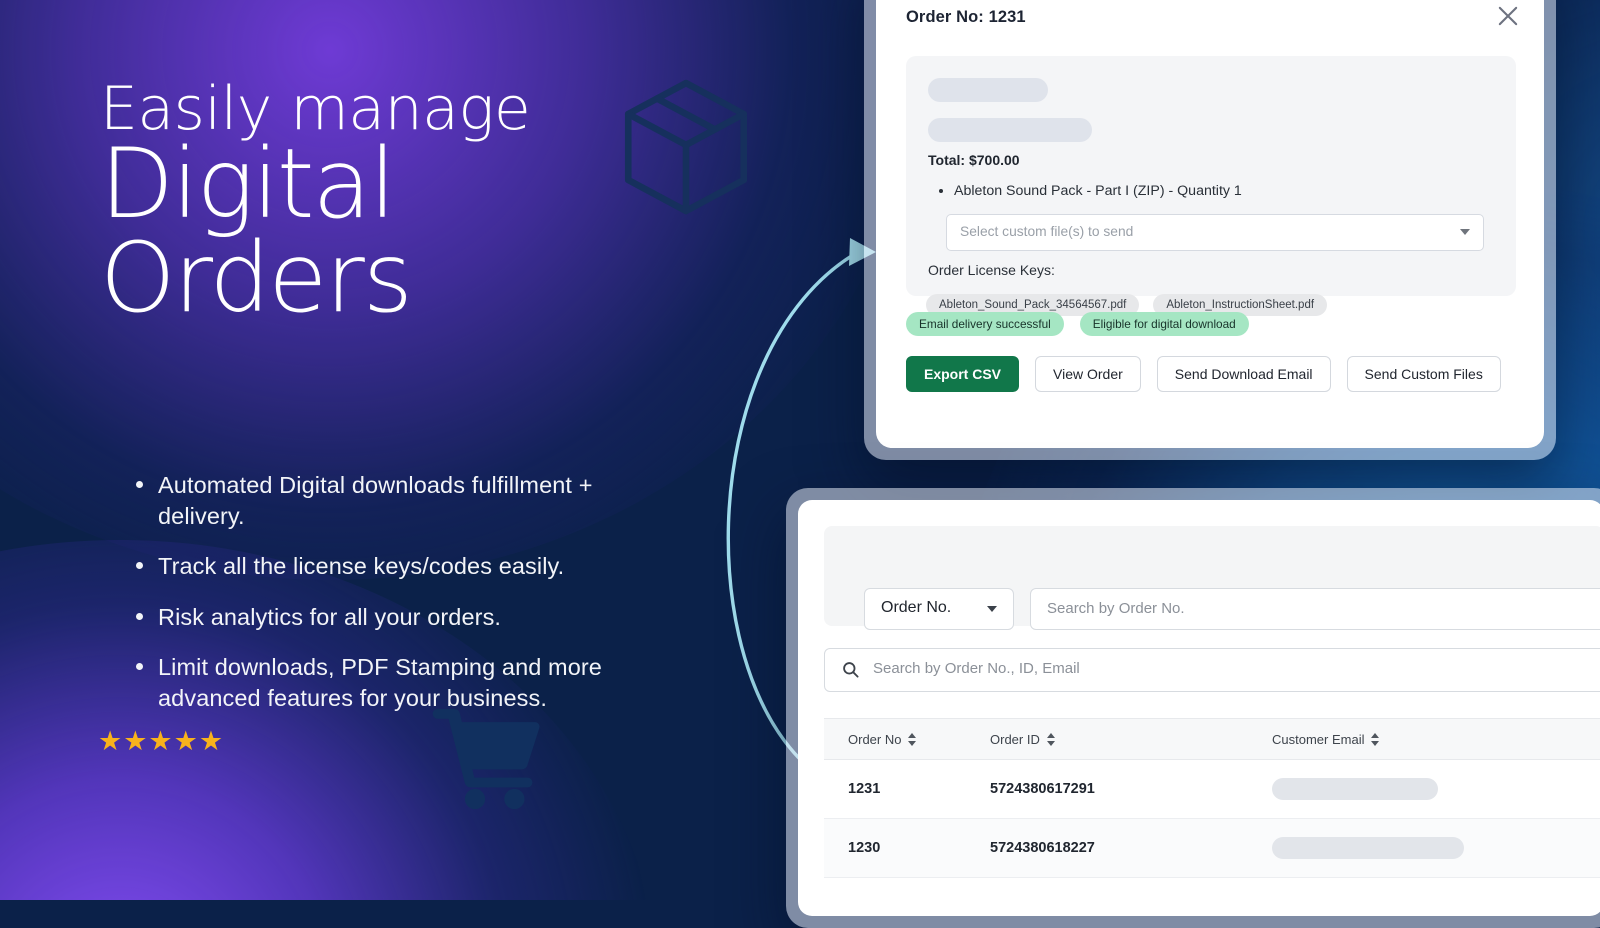  I want to click on page-title: Easily manage Digital Orders, so click(420, 203).